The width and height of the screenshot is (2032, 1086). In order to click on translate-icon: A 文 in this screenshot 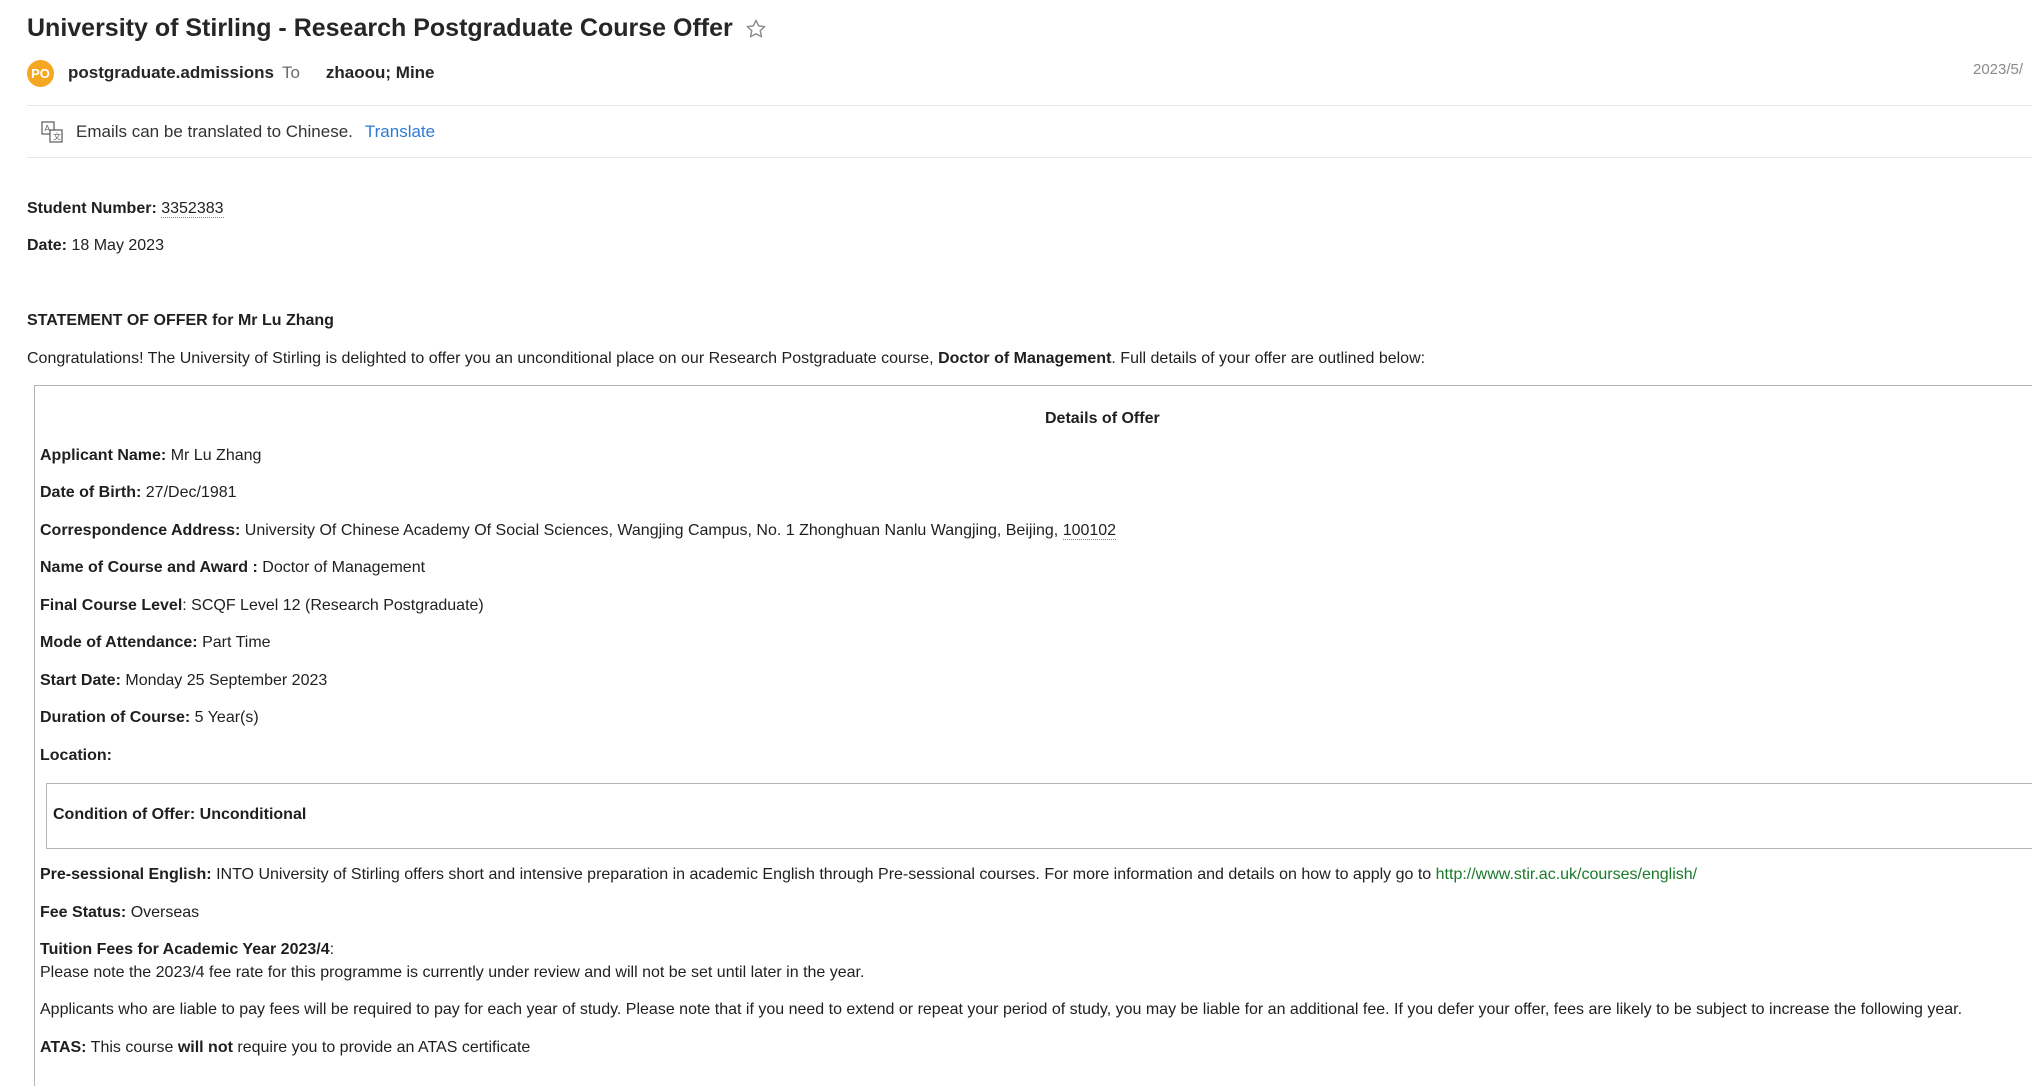, I will do `click(52, 132)`.